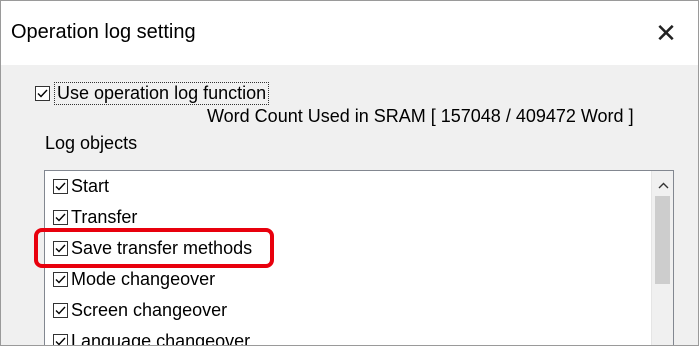 Image resolution: width=699 pixels, height=346 pixels. What do you see at coordinates (359, 248) in the screenshot?
I see `list-item: Save transfer methods` at bounding box center [359, 248].